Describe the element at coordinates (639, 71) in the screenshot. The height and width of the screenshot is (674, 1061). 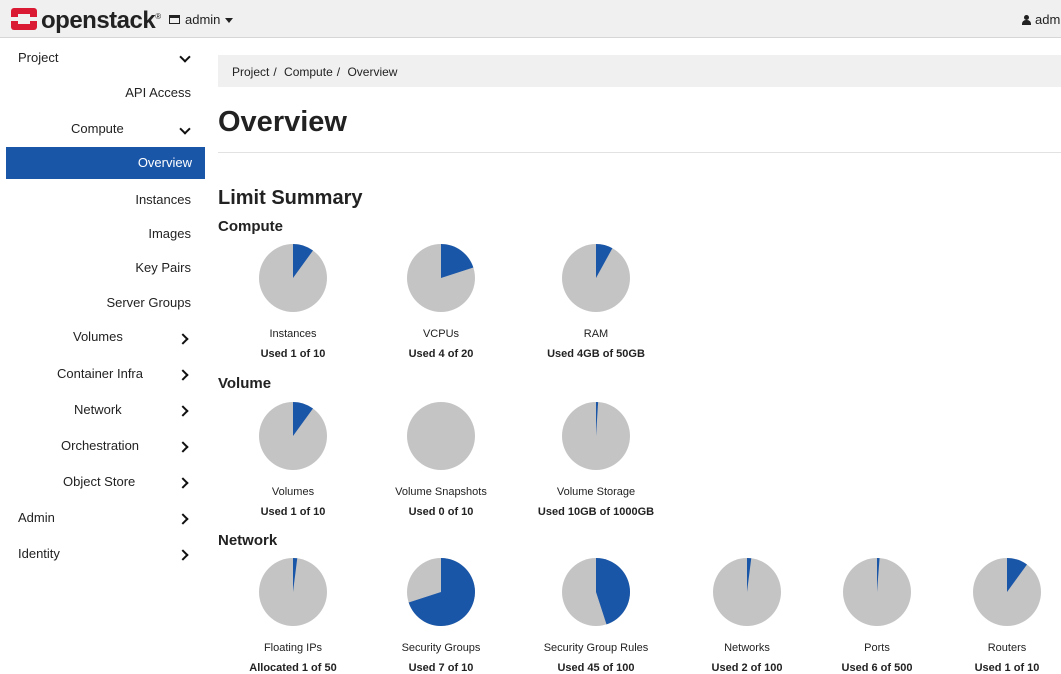
I see `breadcrumb: Project / Compute / Overview` at that location.